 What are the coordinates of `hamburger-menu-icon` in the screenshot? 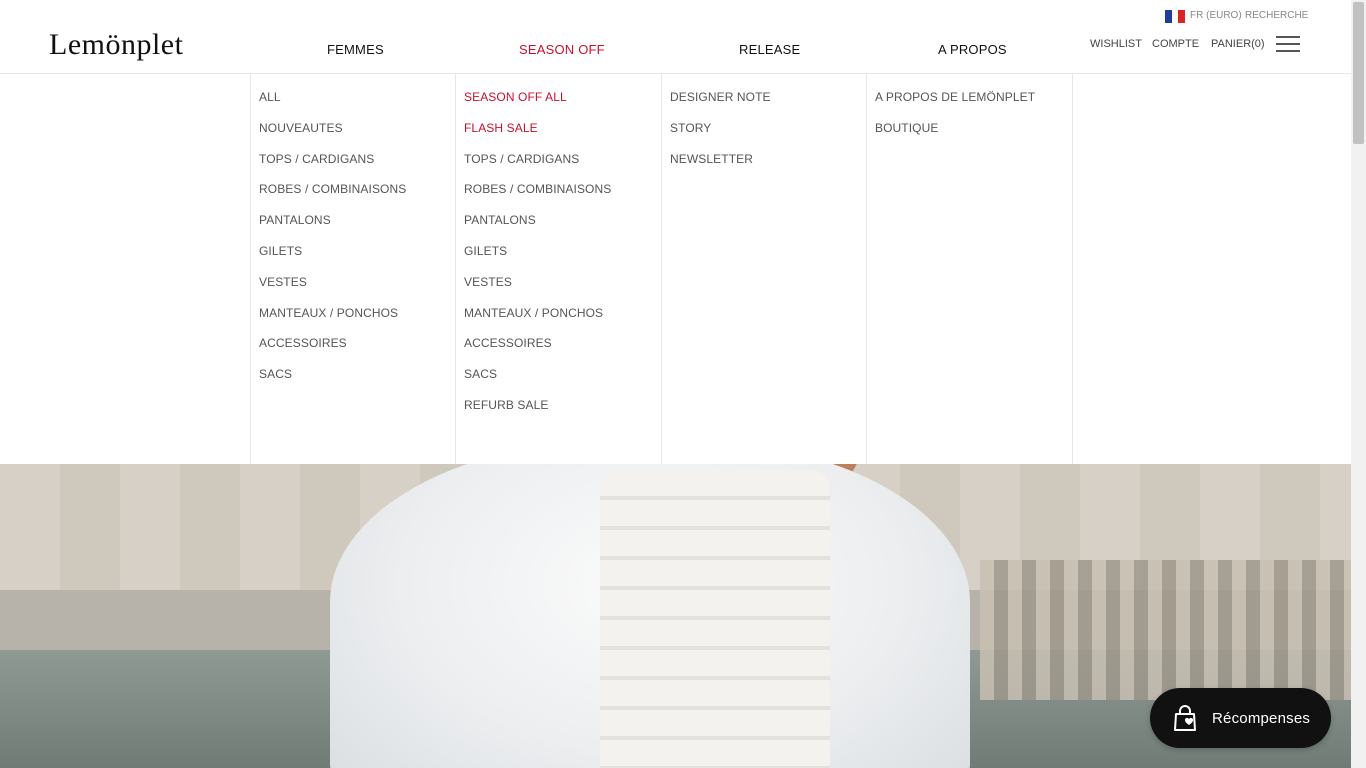 It's located at (1288, 45).